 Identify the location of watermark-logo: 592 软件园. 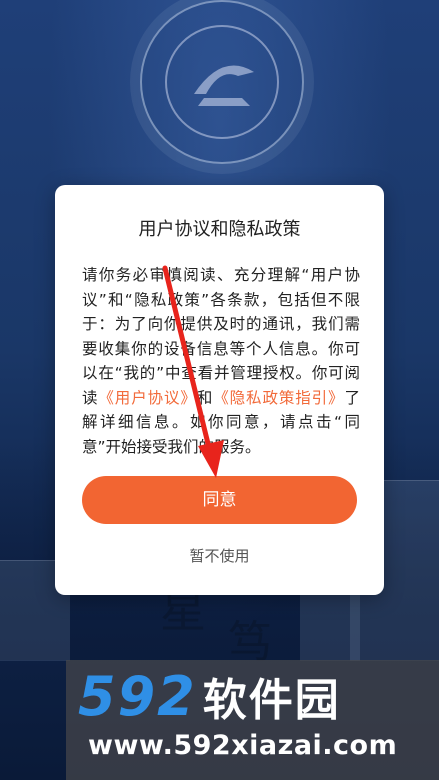
(209, 697).